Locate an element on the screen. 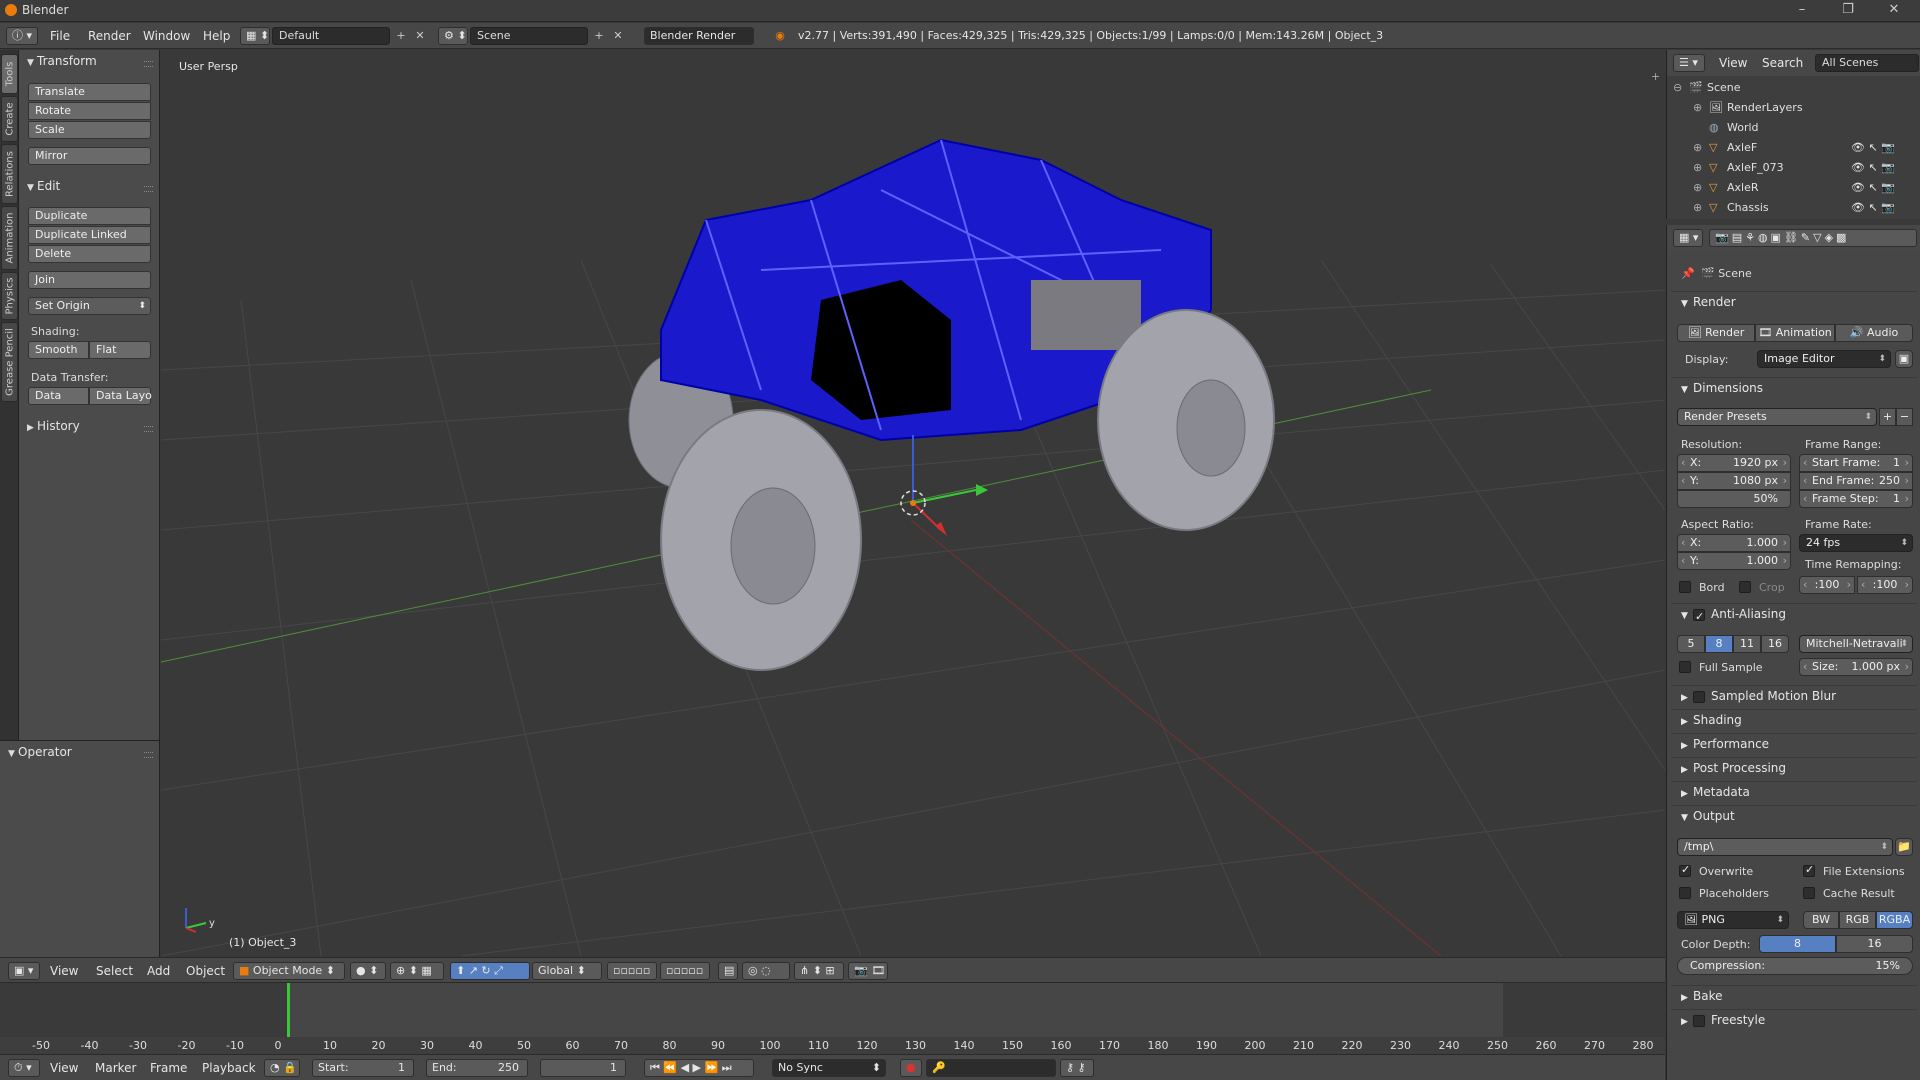 This screenshot has width=1920, height=1080. pivot-point-button: ⊕ ⬍ ▦ is located at coordinates (417, 971).